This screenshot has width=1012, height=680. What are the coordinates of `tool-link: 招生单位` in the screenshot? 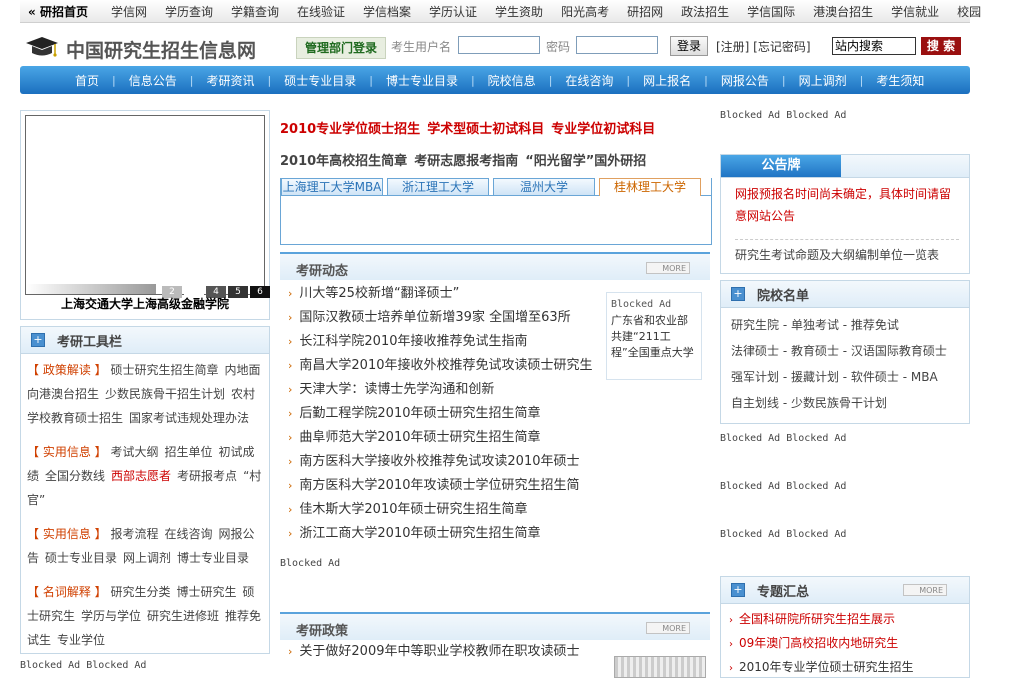 It's located at (188, 452).